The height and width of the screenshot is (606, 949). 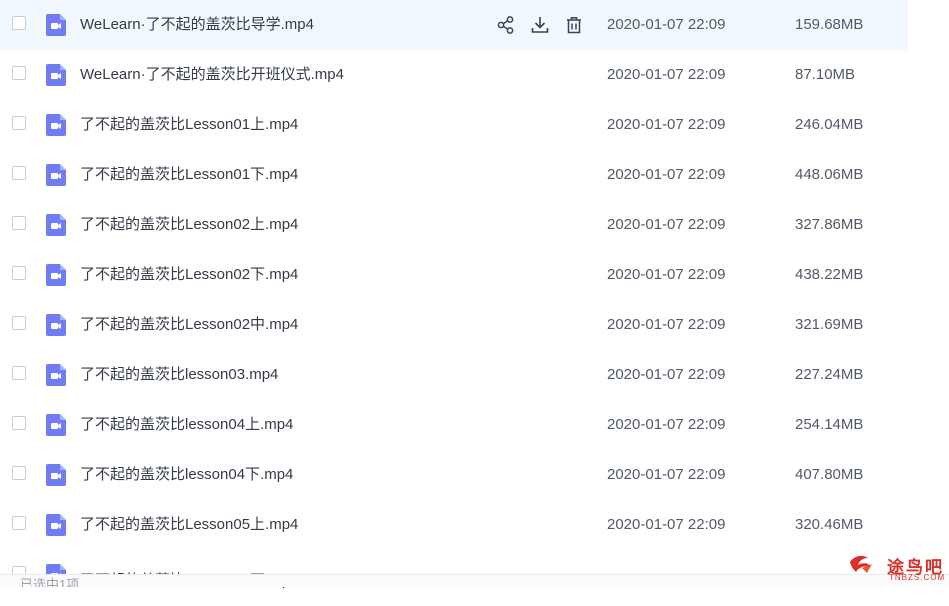 I want to click on row-actions, so click(x=540, y=25).